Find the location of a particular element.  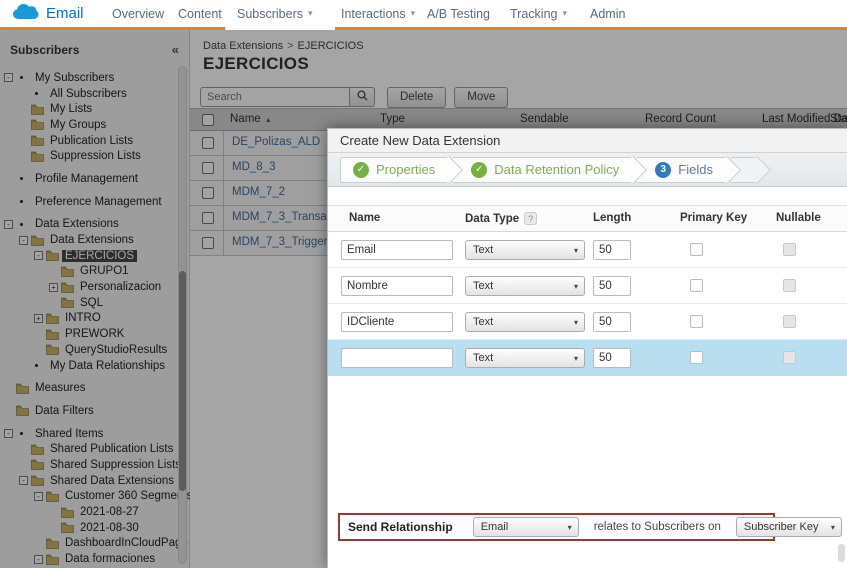

subscriber-key-select: Subscriber Key ▾ is located at coordinates (788, 527).